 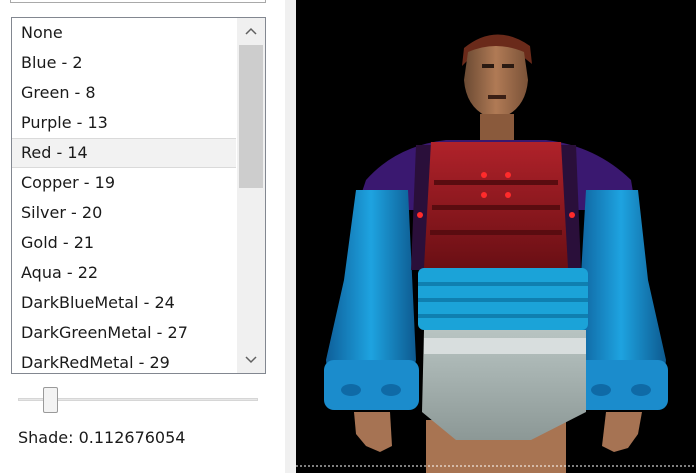 What do you see at coordinates (124, 33) in the screenshot?
I see `list-item: None` at bounding box center [124, 33].